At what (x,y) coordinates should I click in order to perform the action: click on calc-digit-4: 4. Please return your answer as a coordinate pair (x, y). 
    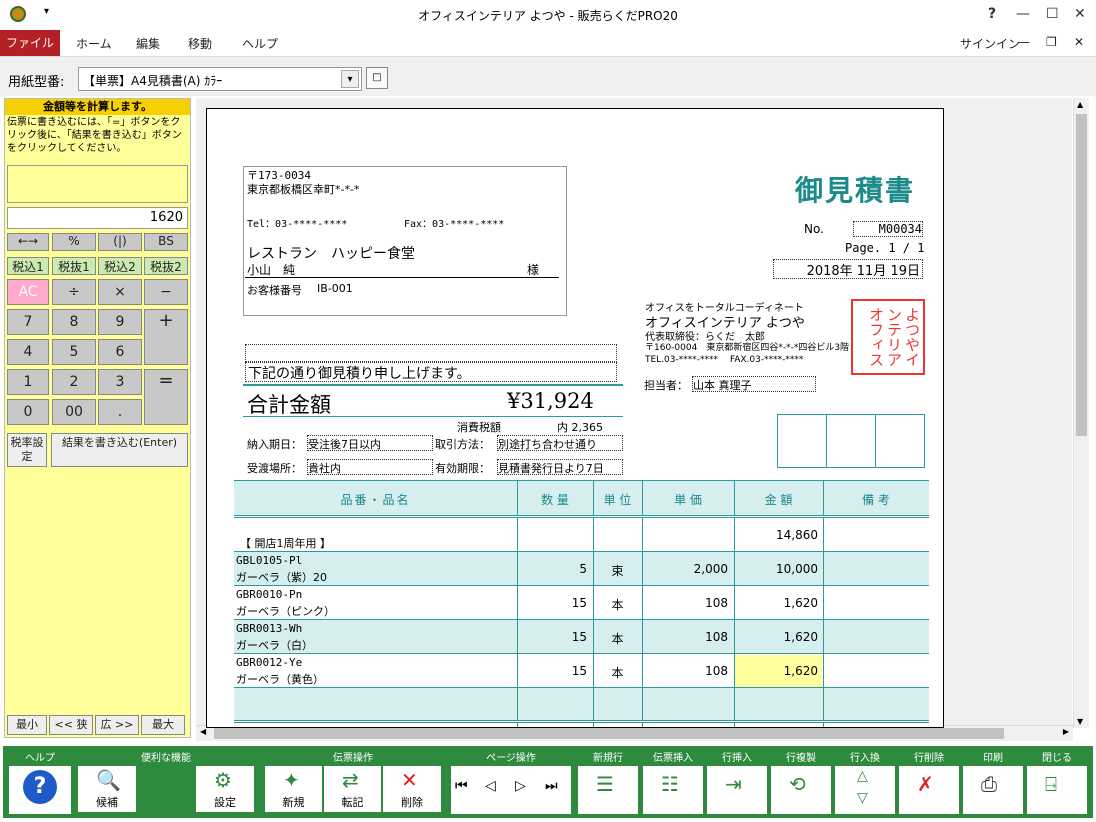
    Looking at the image, I should click on (28, 352).